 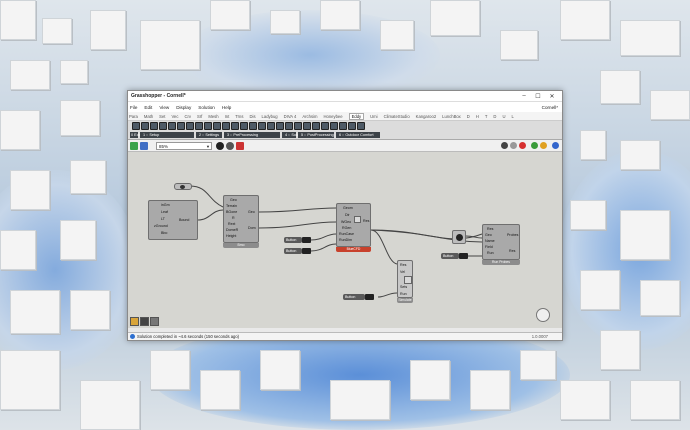 I want to click on ribbon-group-eddy: 0 Eddy, so click(x=136, y=135).